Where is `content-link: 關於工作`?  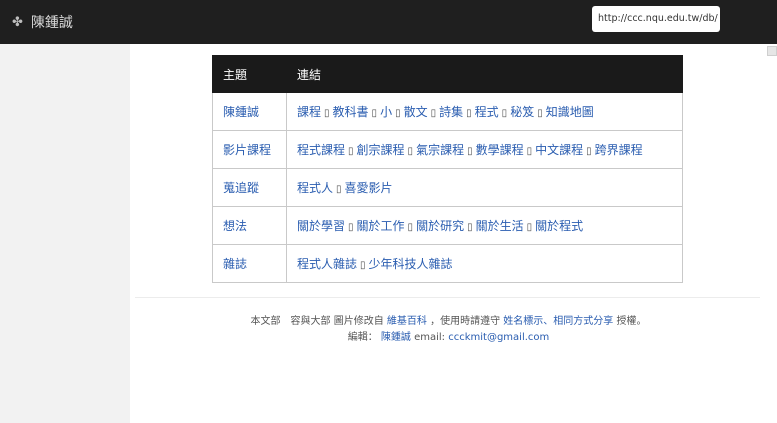
content-link: 關於工作 is located at coordinates (381, 226).